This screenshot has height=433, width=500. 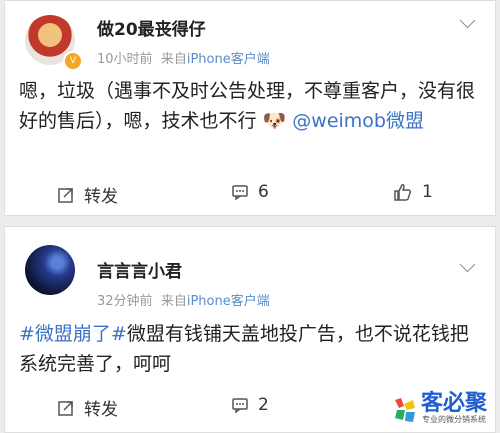 I want to click on verified-badge-icon: V, so click(x=73, y=61).